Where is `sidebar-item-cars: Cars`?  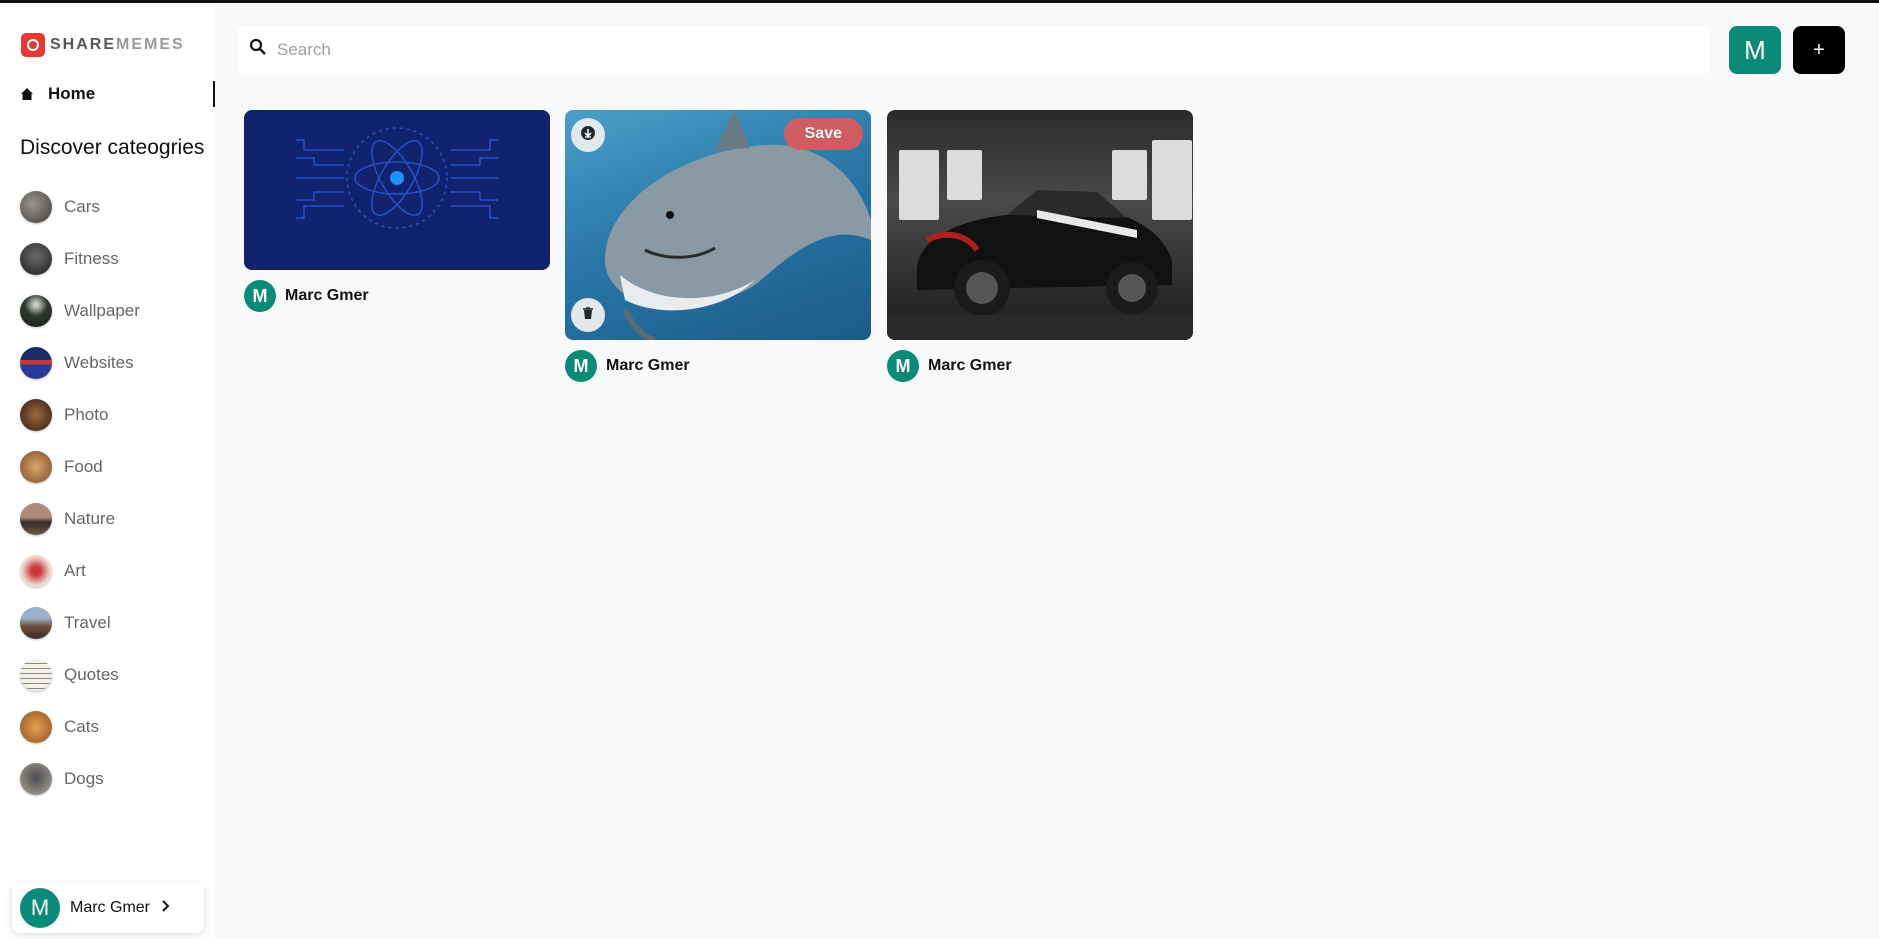
sidebar-item-cars: Cars is located at coordinates (80, 207).